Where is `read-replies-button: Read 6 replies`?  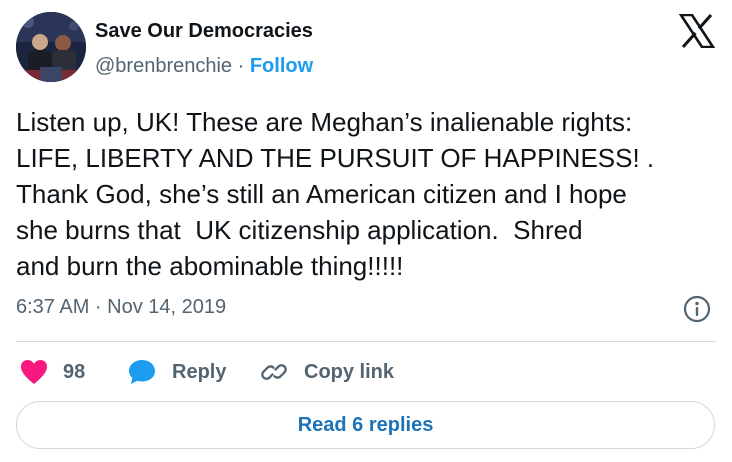 read-replies-button: Read 6 replies is located at coordinates (365, 425).